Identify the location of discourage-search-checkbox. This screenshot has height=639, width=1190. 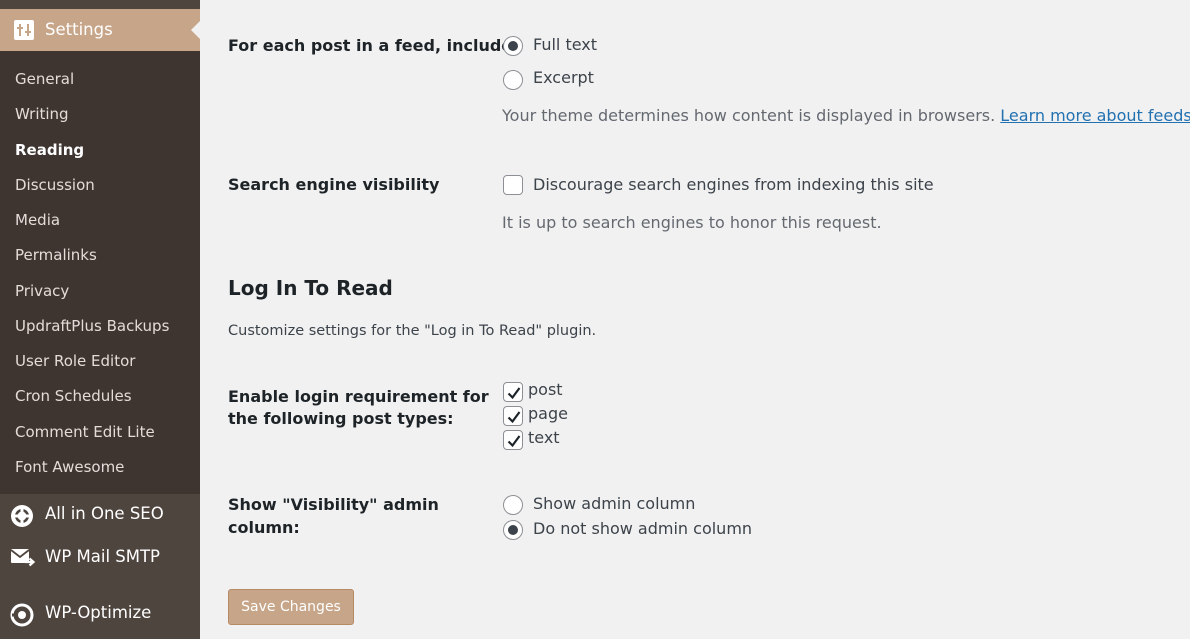
(513, 185).